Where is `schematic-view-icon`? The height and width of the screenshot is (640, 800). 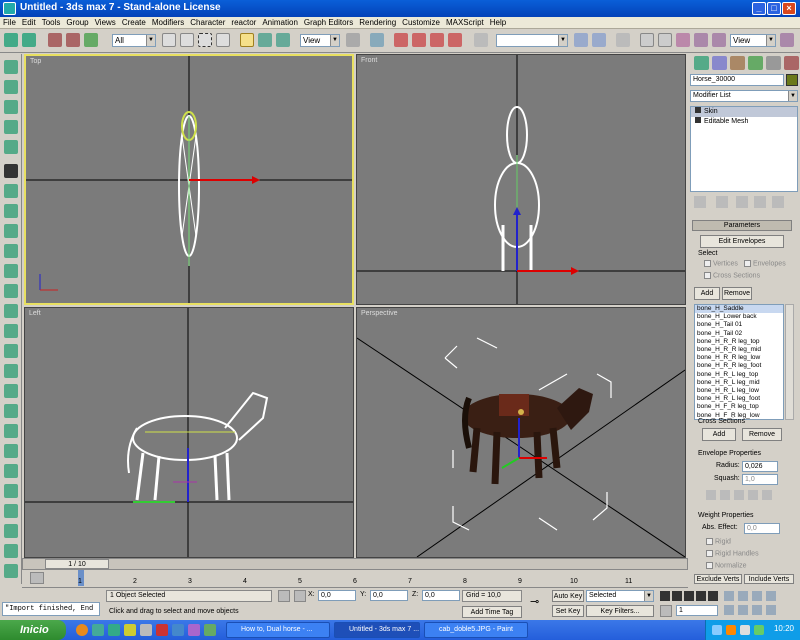 schematic-view-icon is located at coordinates (665, 40).